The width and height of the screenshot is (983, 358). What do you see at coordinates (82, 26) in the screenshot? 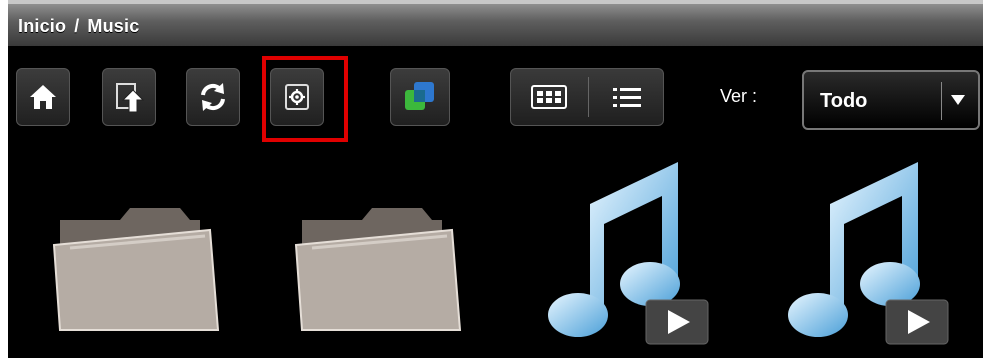
I see `breadcrumb: Inicio / Music` at bounding box center [82, 26].